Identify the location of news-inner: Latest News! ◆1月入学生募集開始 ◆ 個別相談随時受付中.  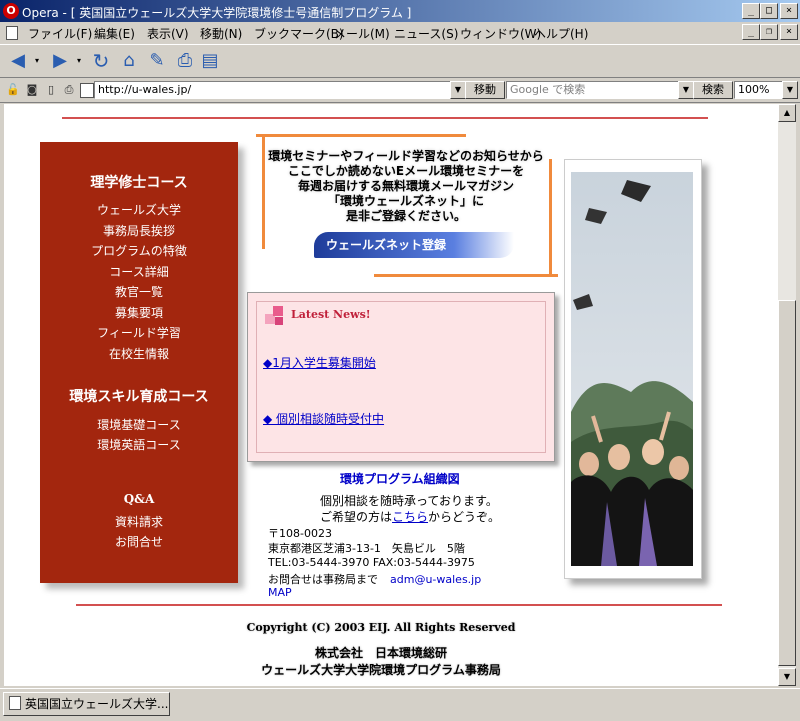
(401, 377).